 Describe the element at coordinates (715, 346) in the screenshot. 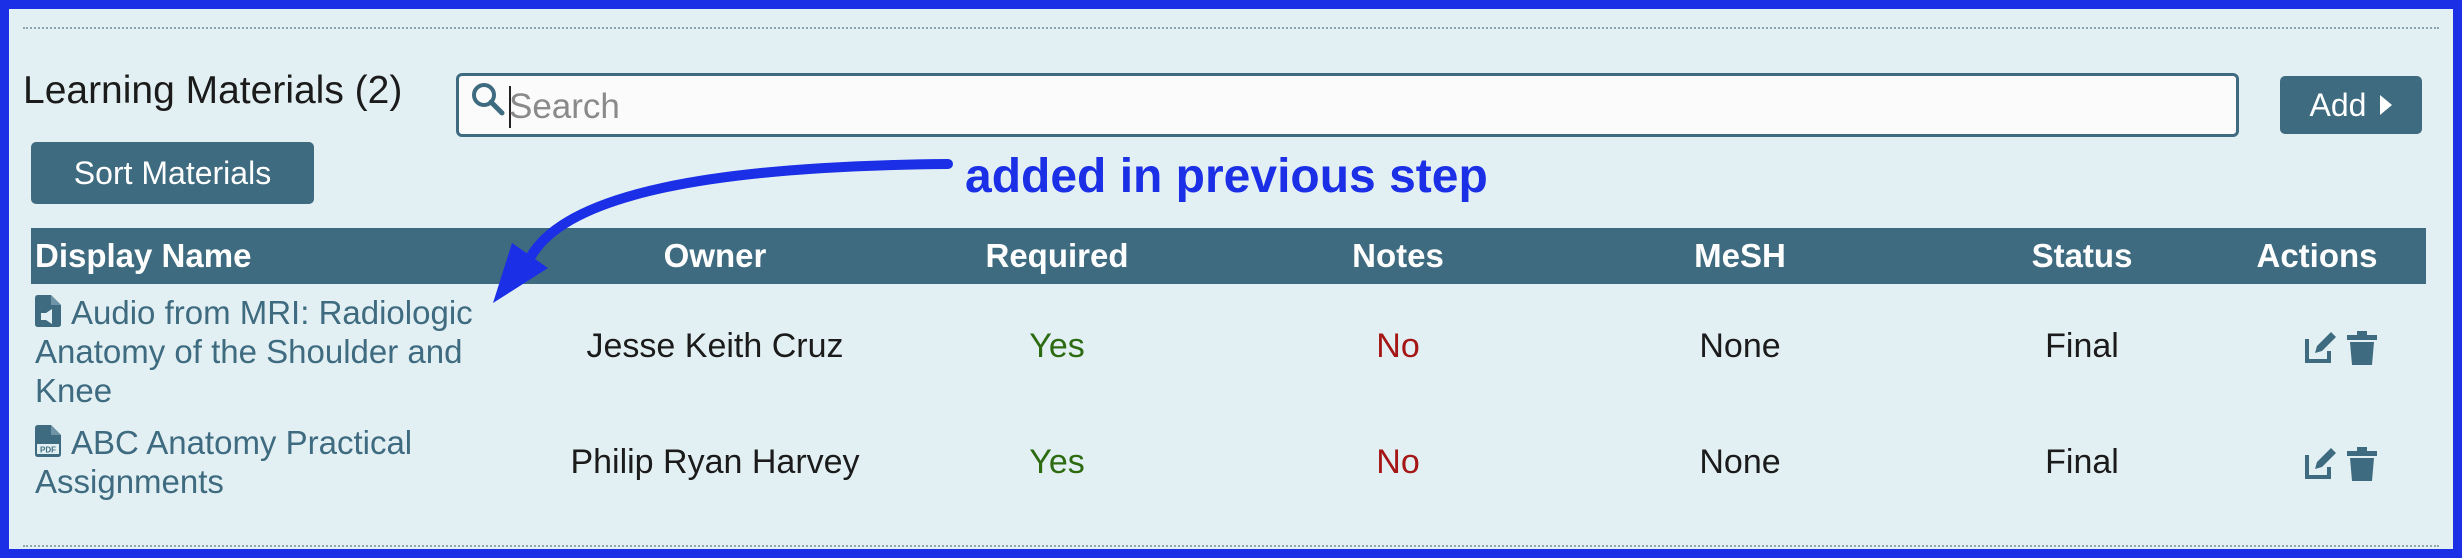

I see `owner-cell: Jesse Keith Cruz` at that location.